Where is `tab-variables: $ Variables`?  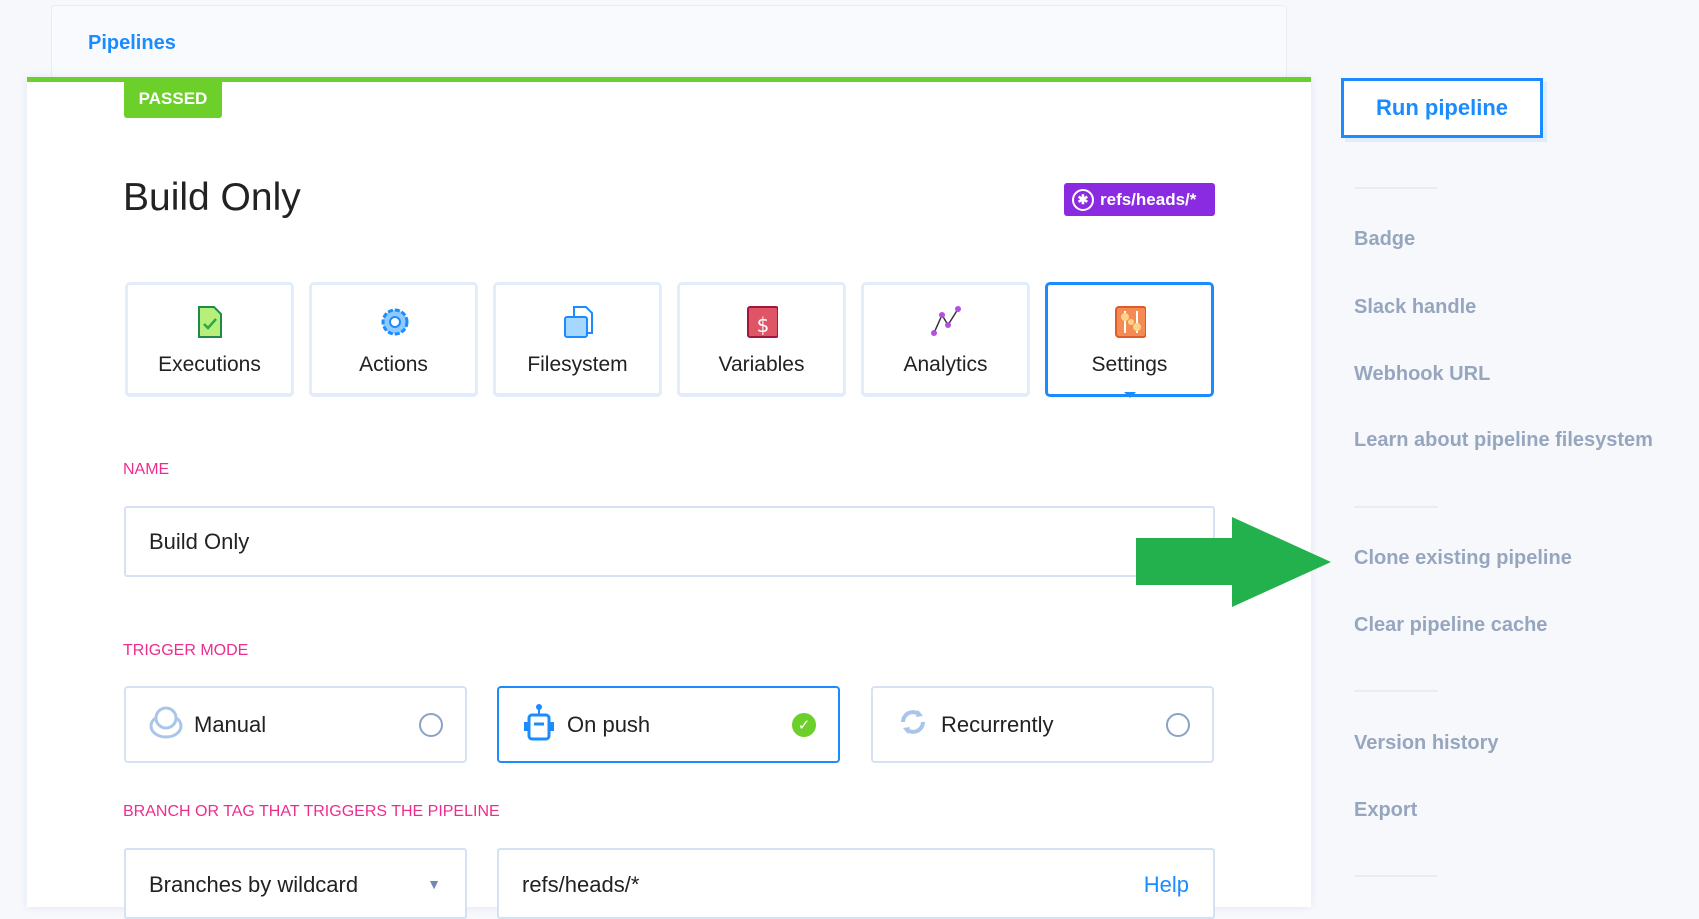
tab-variables: $ Variables is located at coordinates (761, 339).